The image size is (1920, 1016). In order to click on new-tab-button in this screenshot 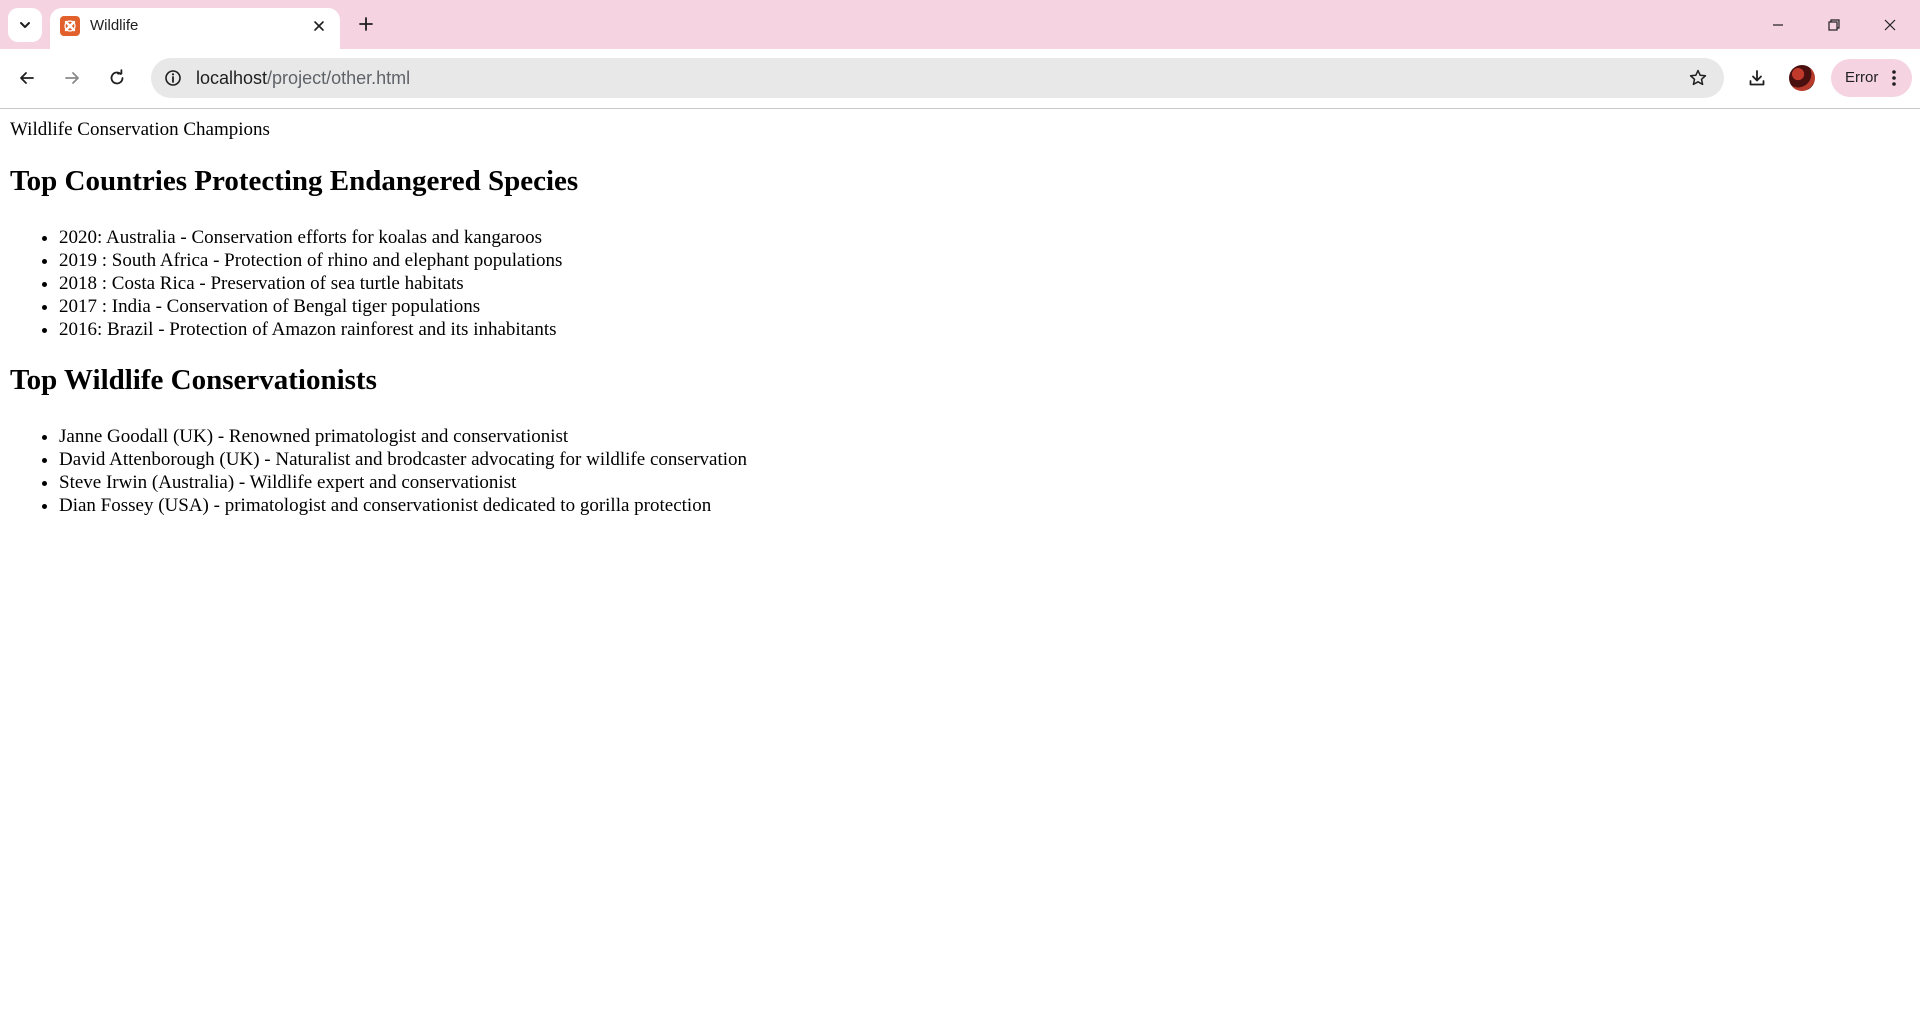, I will do `click(366, 24)`.